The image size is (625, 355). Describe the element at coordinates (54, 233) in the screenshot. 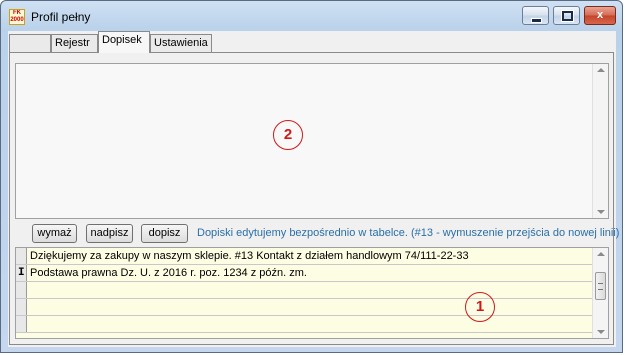

I see `delete-button: wymaż` at that location.